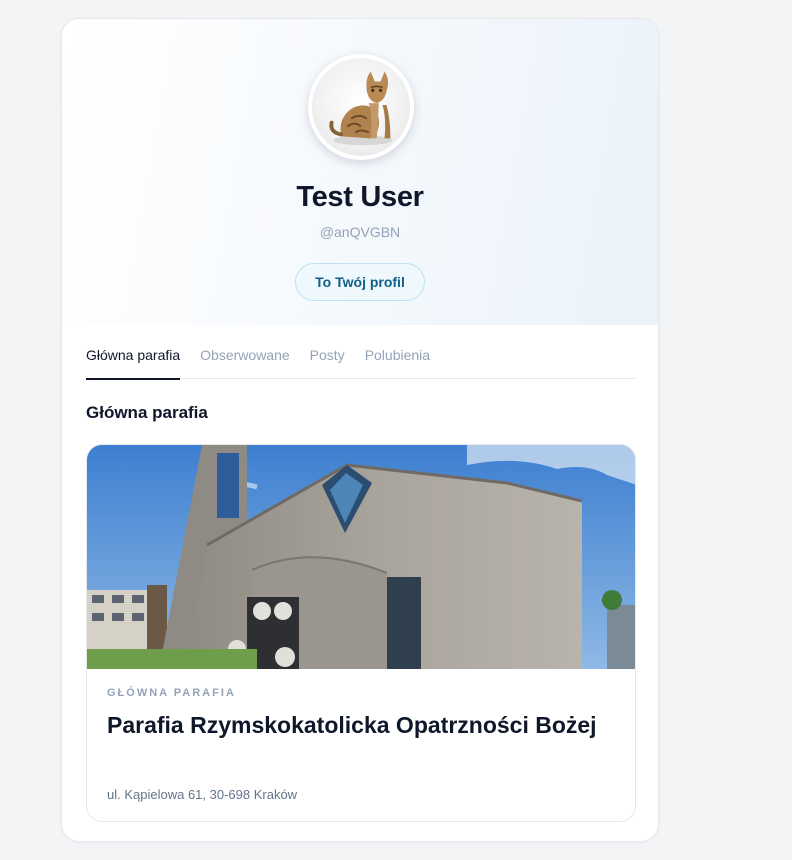  Describe the element at coordinates (133, 363) in the screenshot. I see `tab-main-parish: Główna parafia` at that location.